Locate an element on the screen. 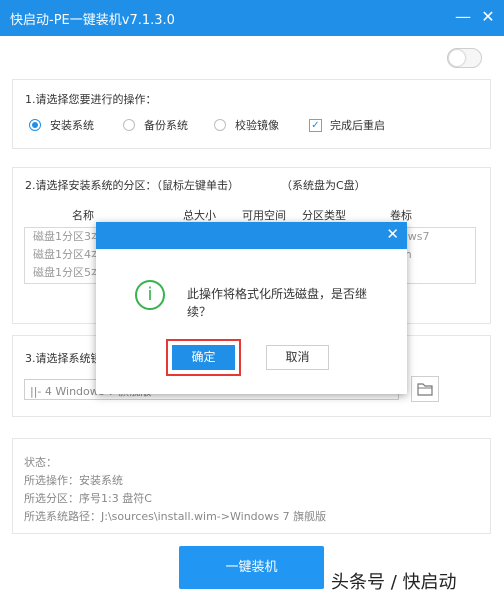  settings-toggle is located at coordinates (464, 58).